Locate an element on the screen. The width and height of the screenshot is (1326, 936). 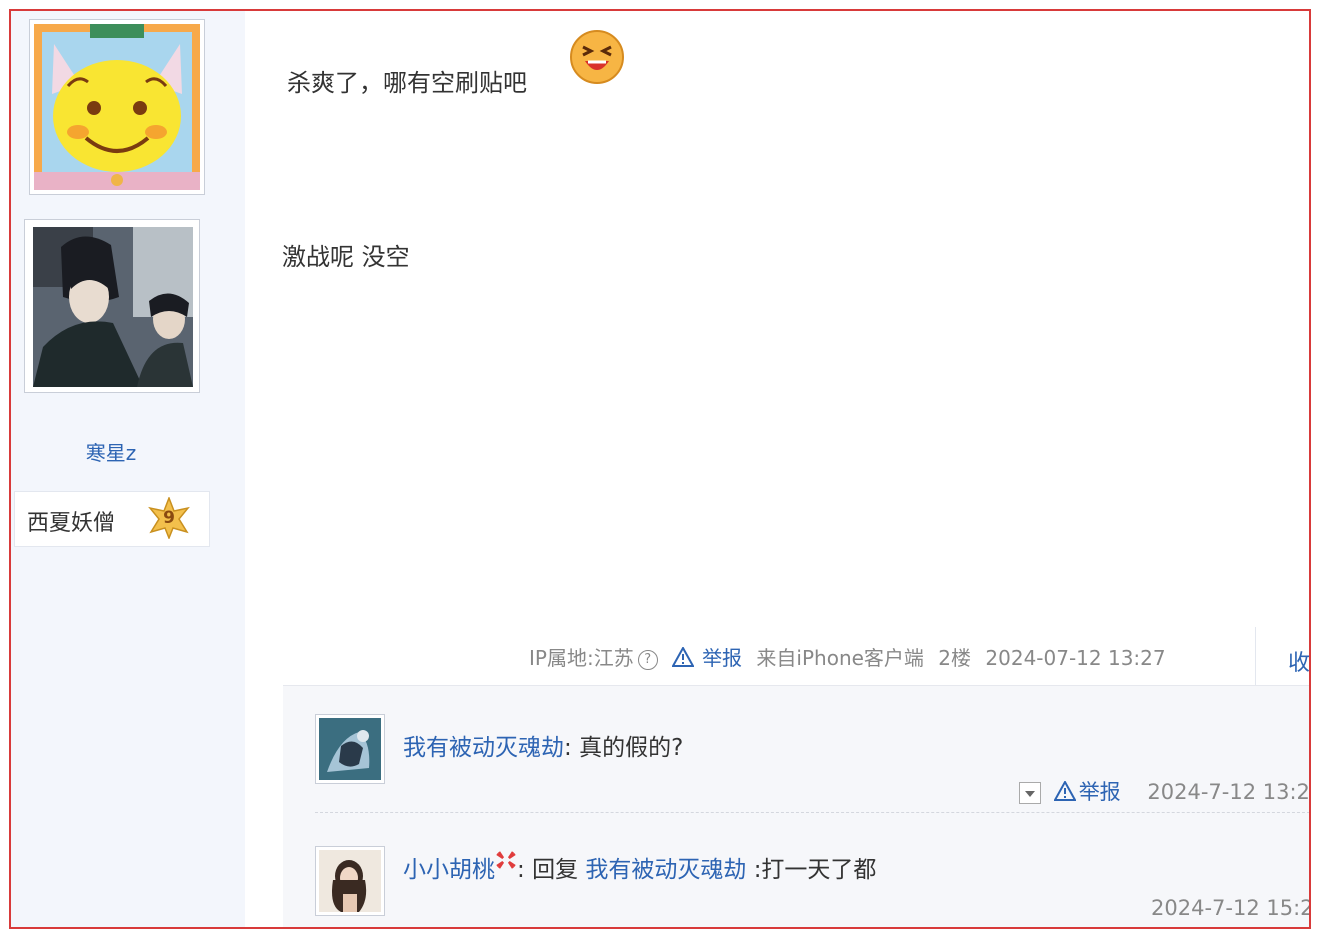
reply-line: 小小胡桃 : 回复 我有被动灭魂劫 :打一天了都 is located at coordinates (639, 867).